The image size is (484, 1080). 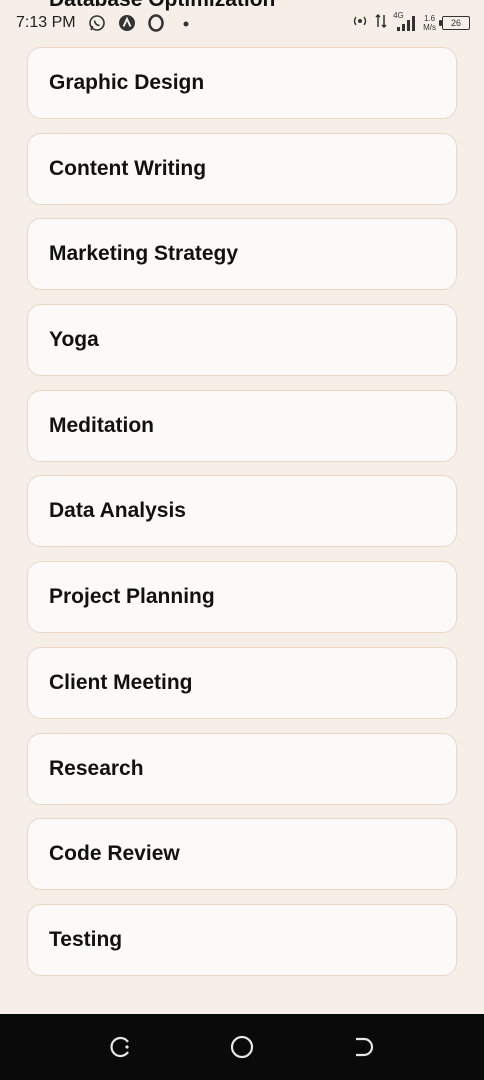 I want to click on list-item: Testing, so click(x=242, y=939).